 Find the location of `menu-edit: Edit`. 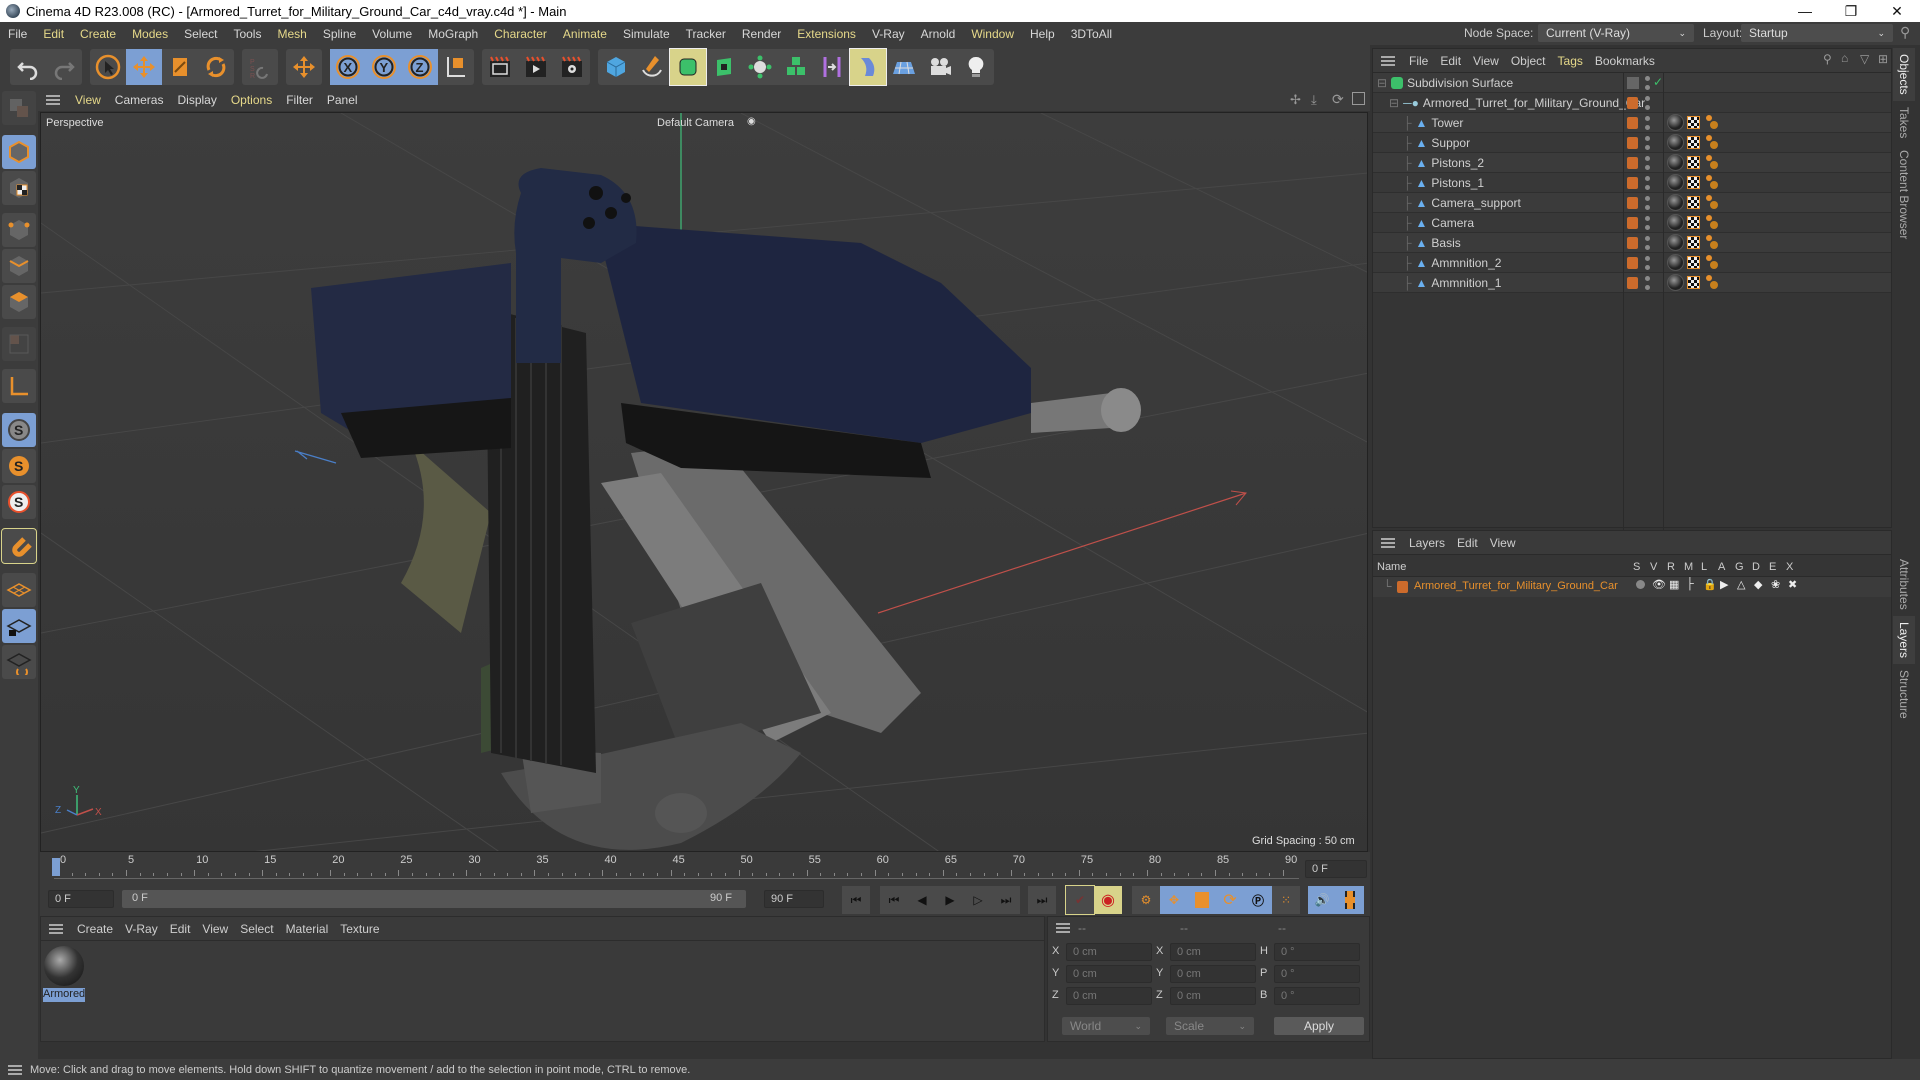

menu-edit: Edit is located at coordinates (53, 34).